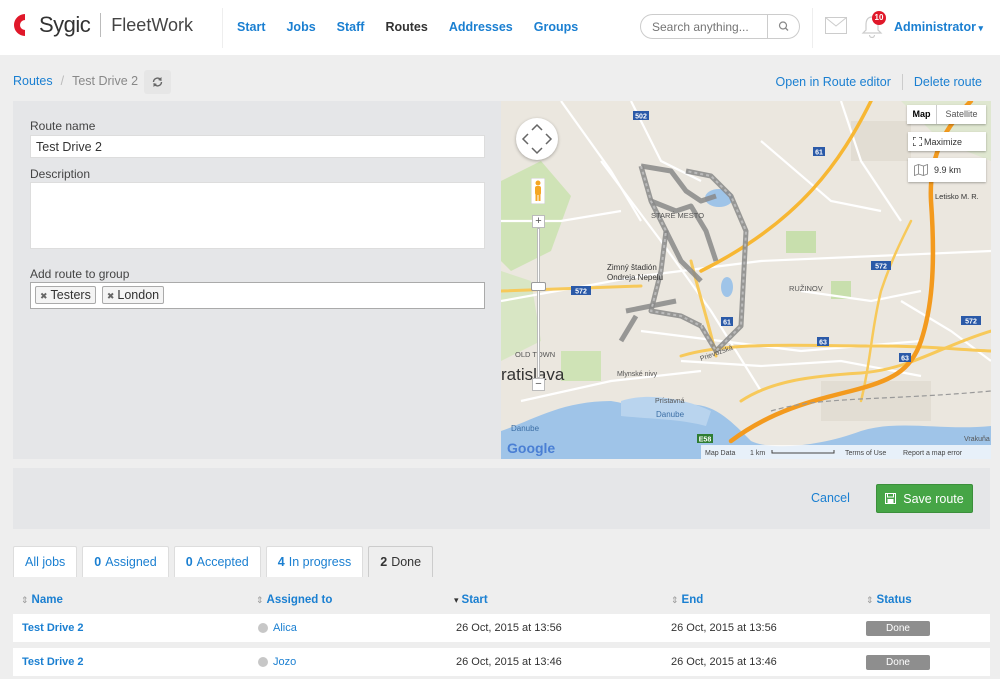  I want to click on map-pan-control, so click(537, 139).